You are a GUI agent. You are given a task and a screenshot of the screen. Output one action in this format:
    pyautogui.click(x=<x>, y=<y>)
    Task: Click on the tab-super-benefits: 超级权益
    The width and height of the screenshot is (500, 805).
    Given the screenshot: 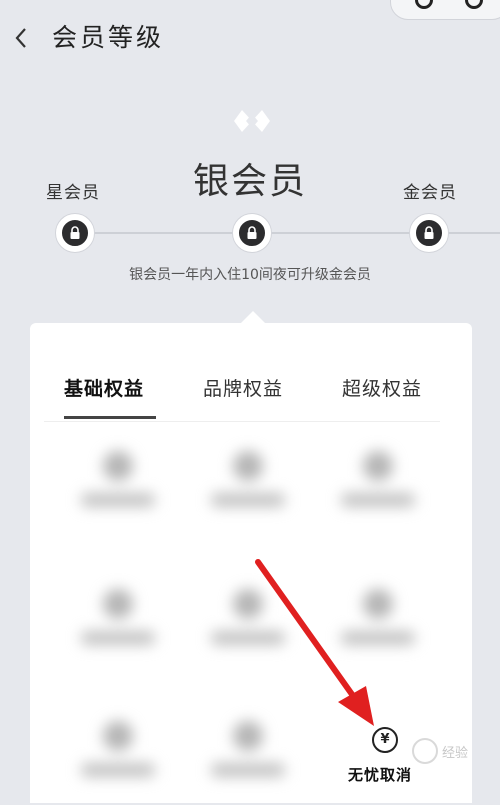 What is the action you would take?
    pyautogui.click(x=382, y=387)
    